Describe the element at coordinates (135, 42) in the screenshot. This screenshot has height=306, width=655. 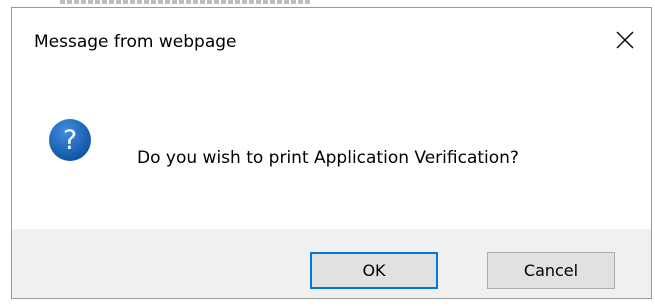
I see `dialog-title: Message from webpage` at that location.